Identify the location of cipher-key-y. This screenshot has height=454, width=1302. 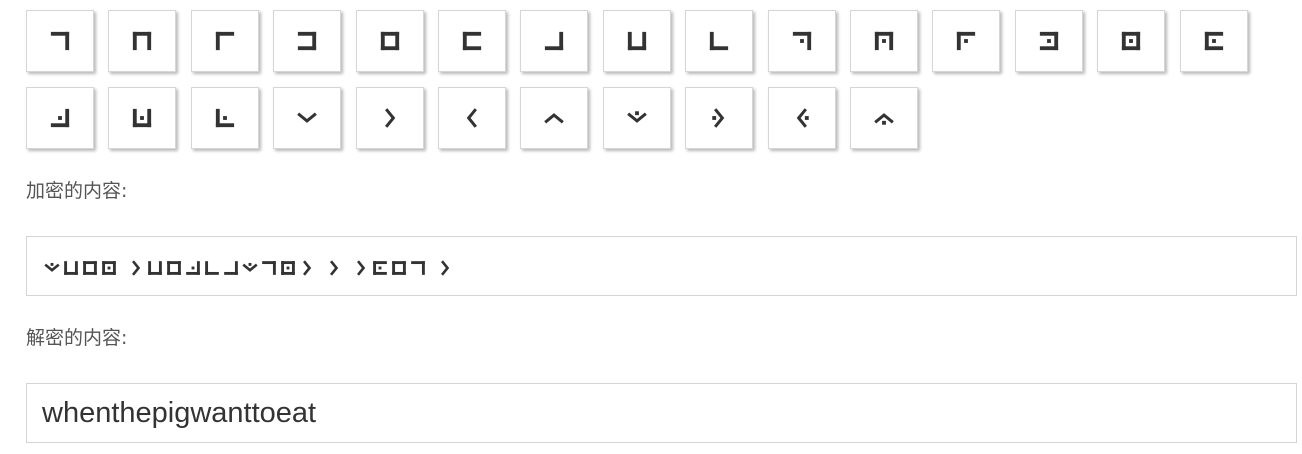
(801, 118).